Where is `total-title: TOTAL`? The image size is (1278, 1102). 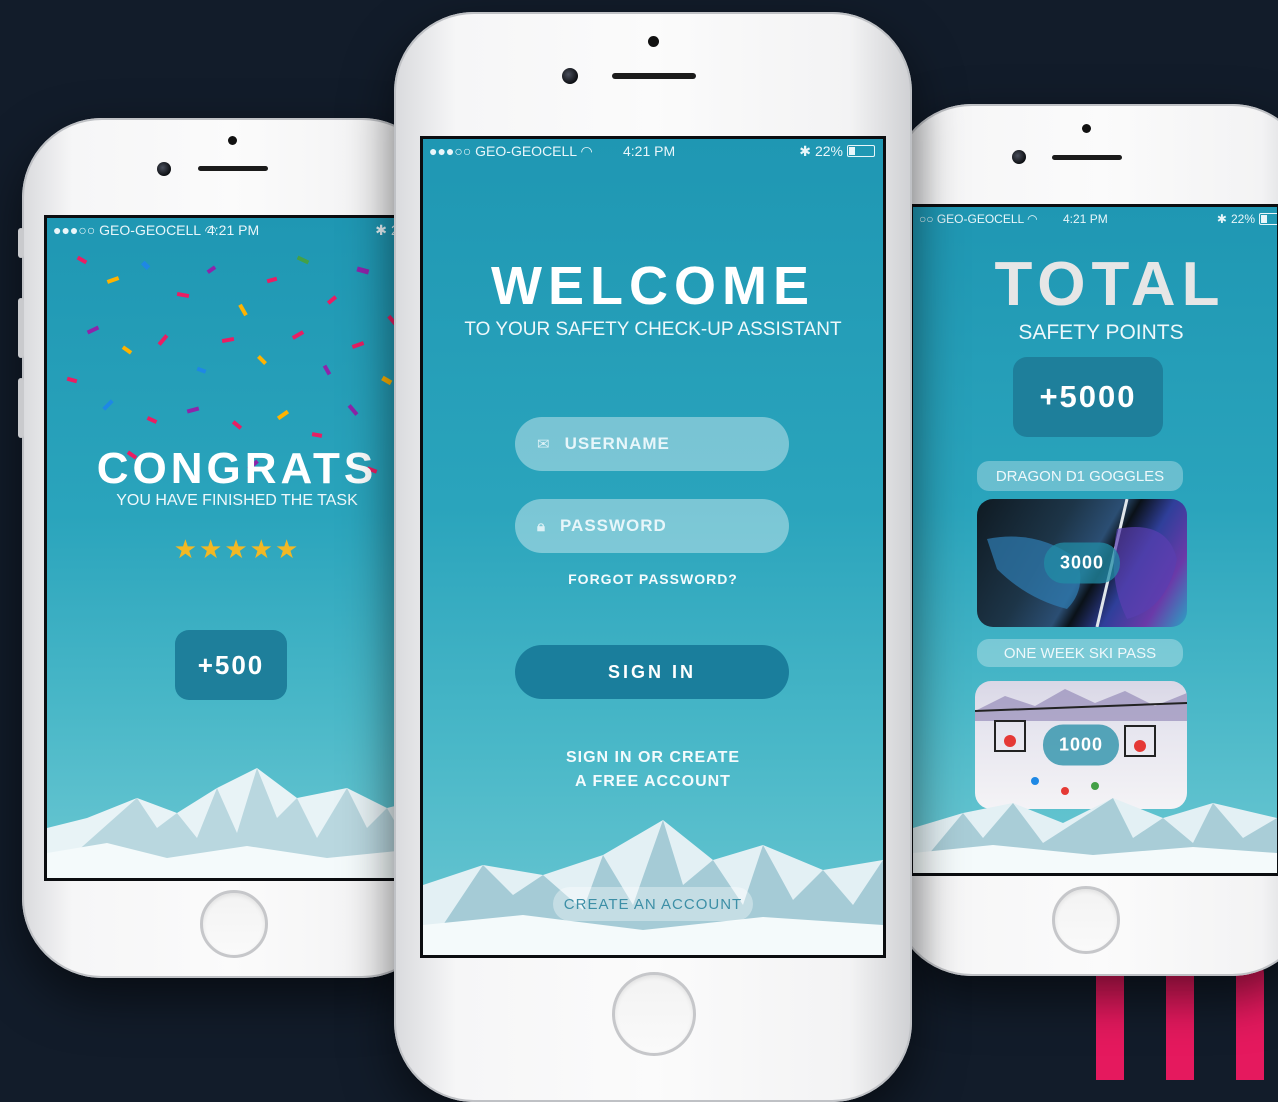 total-title: TOTAL is located at coordinates (1110, 284).